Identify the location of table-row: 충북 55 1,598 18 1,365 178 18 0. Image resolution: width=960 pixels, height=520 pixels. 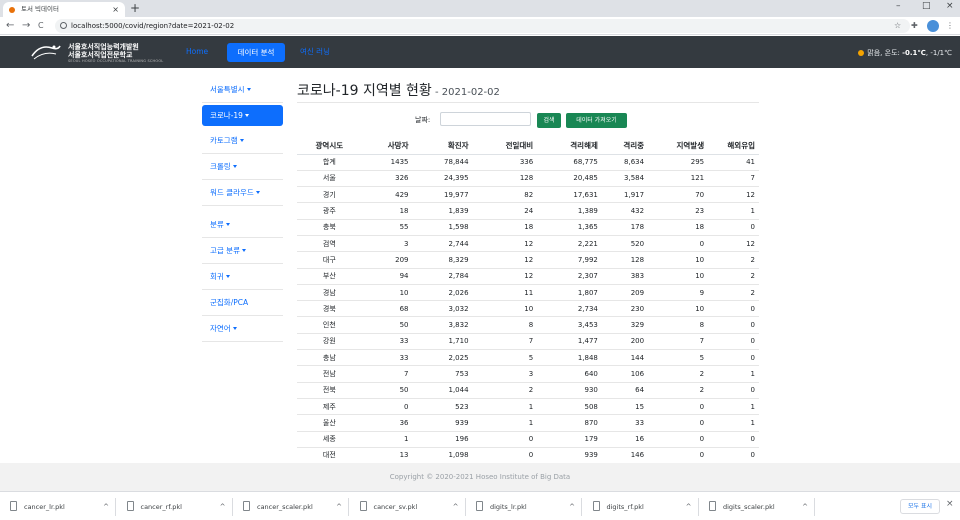
(528, 227).